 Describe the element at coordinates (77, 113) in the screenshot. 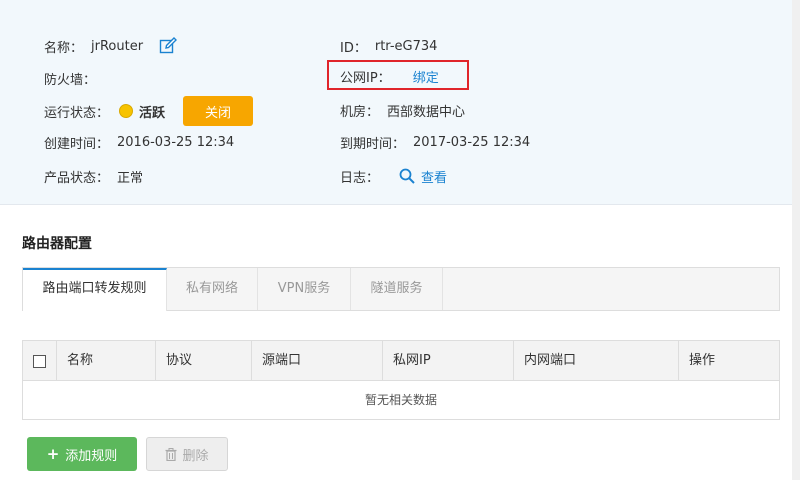

I see `status-label: 运行状态：` at that location.